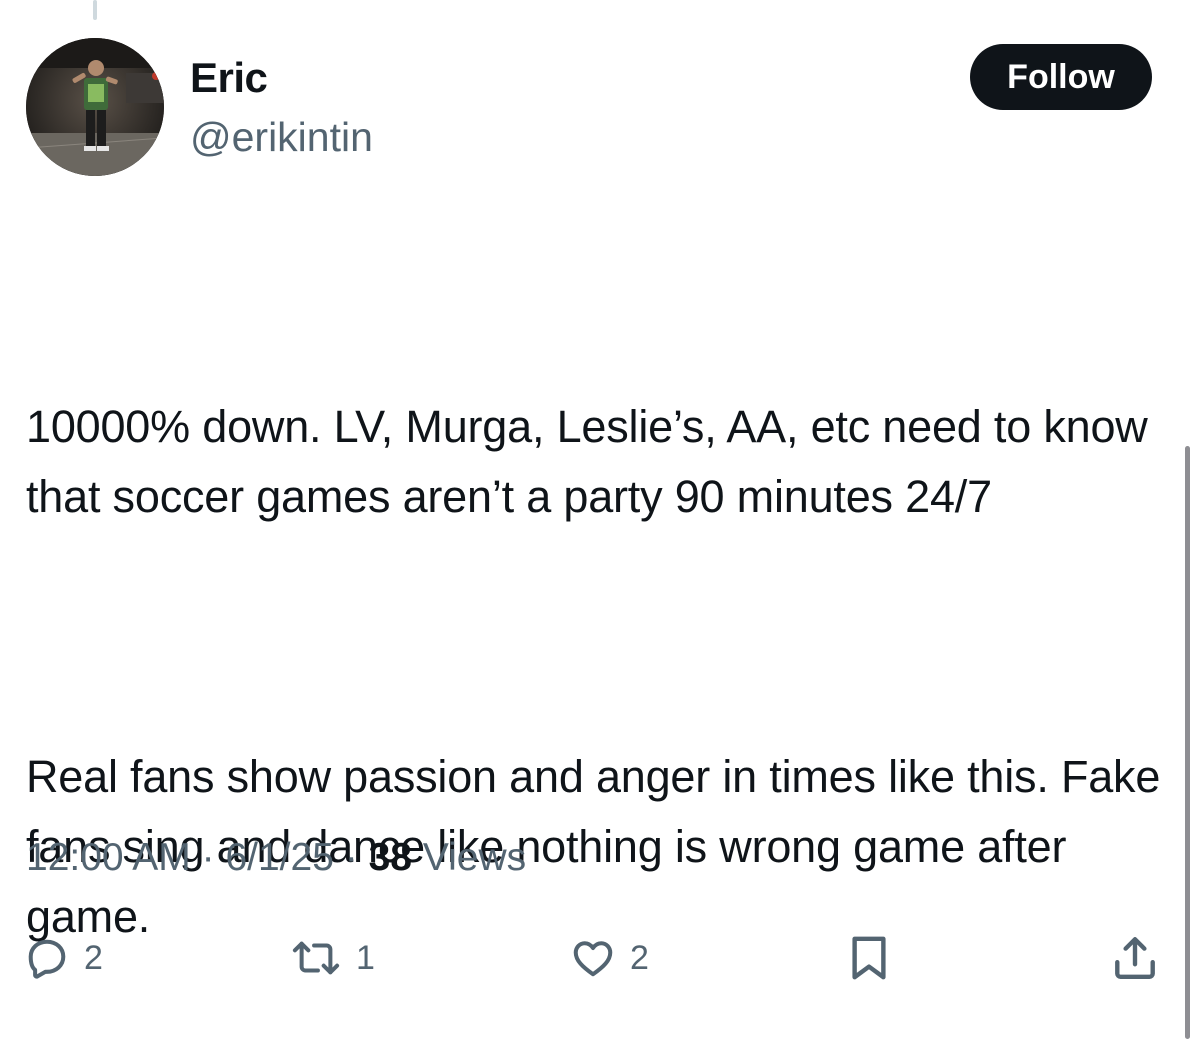 The width and height of the screenshot is (1200, 1039). I want to click on share-icon, so click(1135, 958).